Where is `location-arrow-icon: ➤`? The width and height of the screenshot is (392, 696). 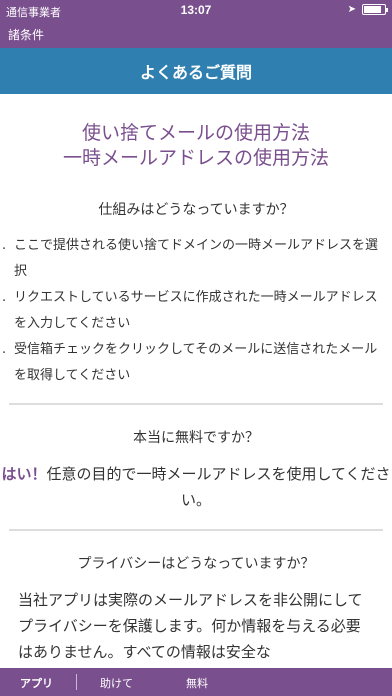
location-arrow-icon: ➤ is located at coordinates (351, 9).